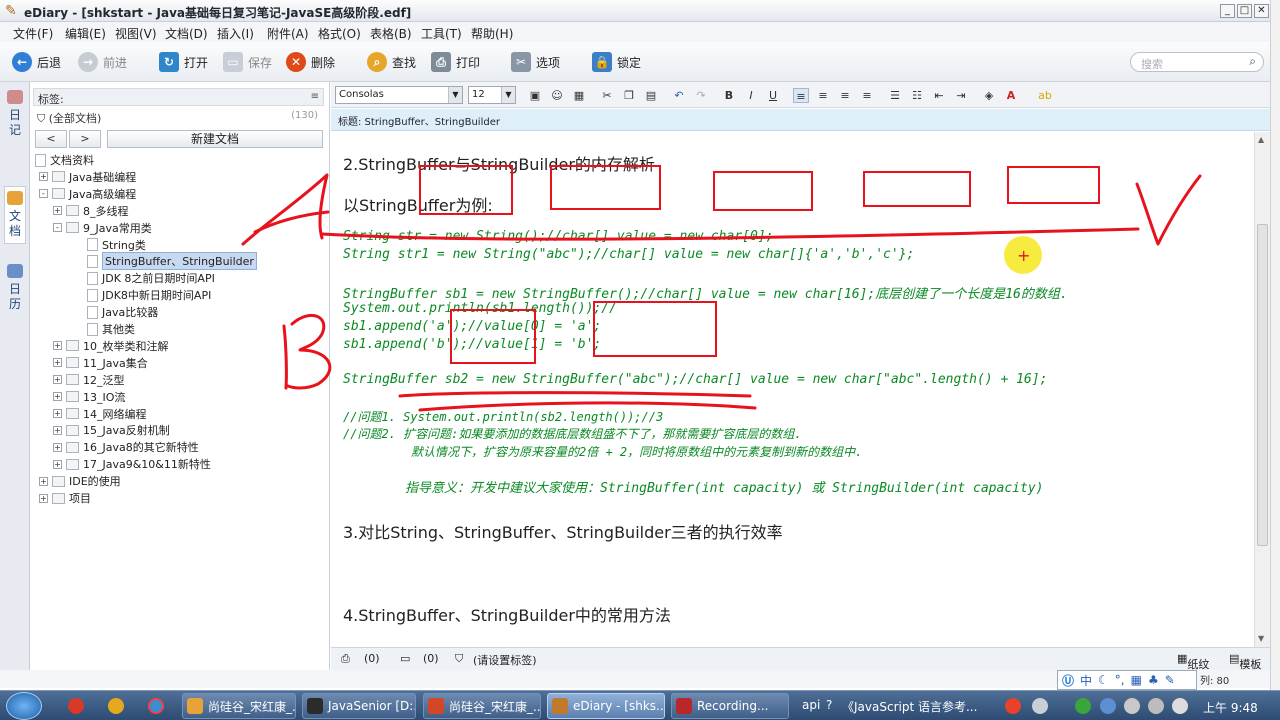 This screenshot has width=1280, height=720. What do you see at coordinates (315, 96) in the screenshot?
I see `tag-menu-icon: ≡` at bounding box center [315, 96].